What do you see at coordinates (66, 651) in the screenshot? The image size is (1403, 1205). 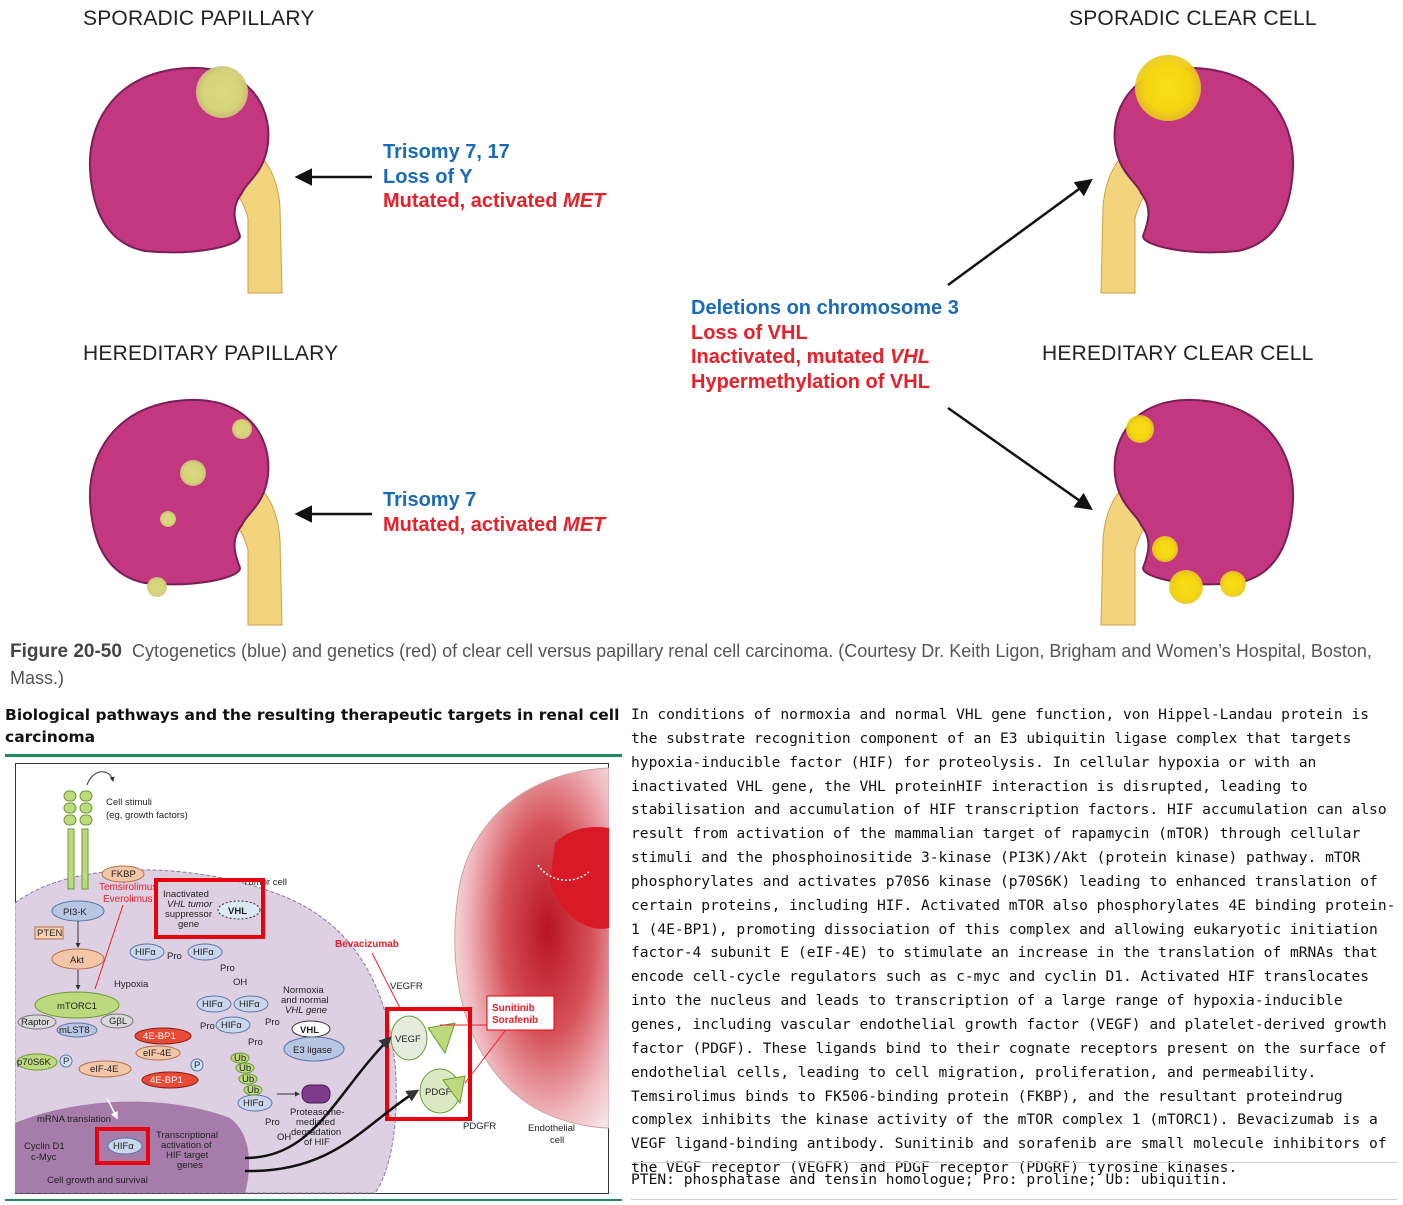 I see `figure-label: Figure 20-50` at bounding box center [66, 651].